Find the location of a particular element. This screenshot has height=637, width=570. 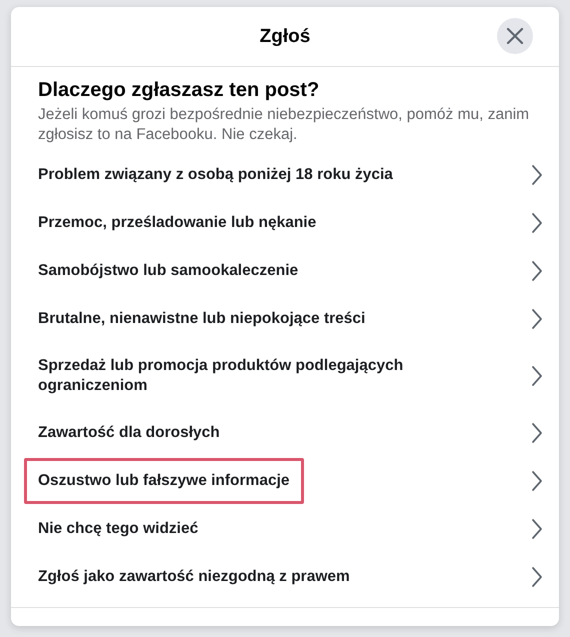

report-option: Nie chcę tego widzieć is located at coordinates (289, 529).